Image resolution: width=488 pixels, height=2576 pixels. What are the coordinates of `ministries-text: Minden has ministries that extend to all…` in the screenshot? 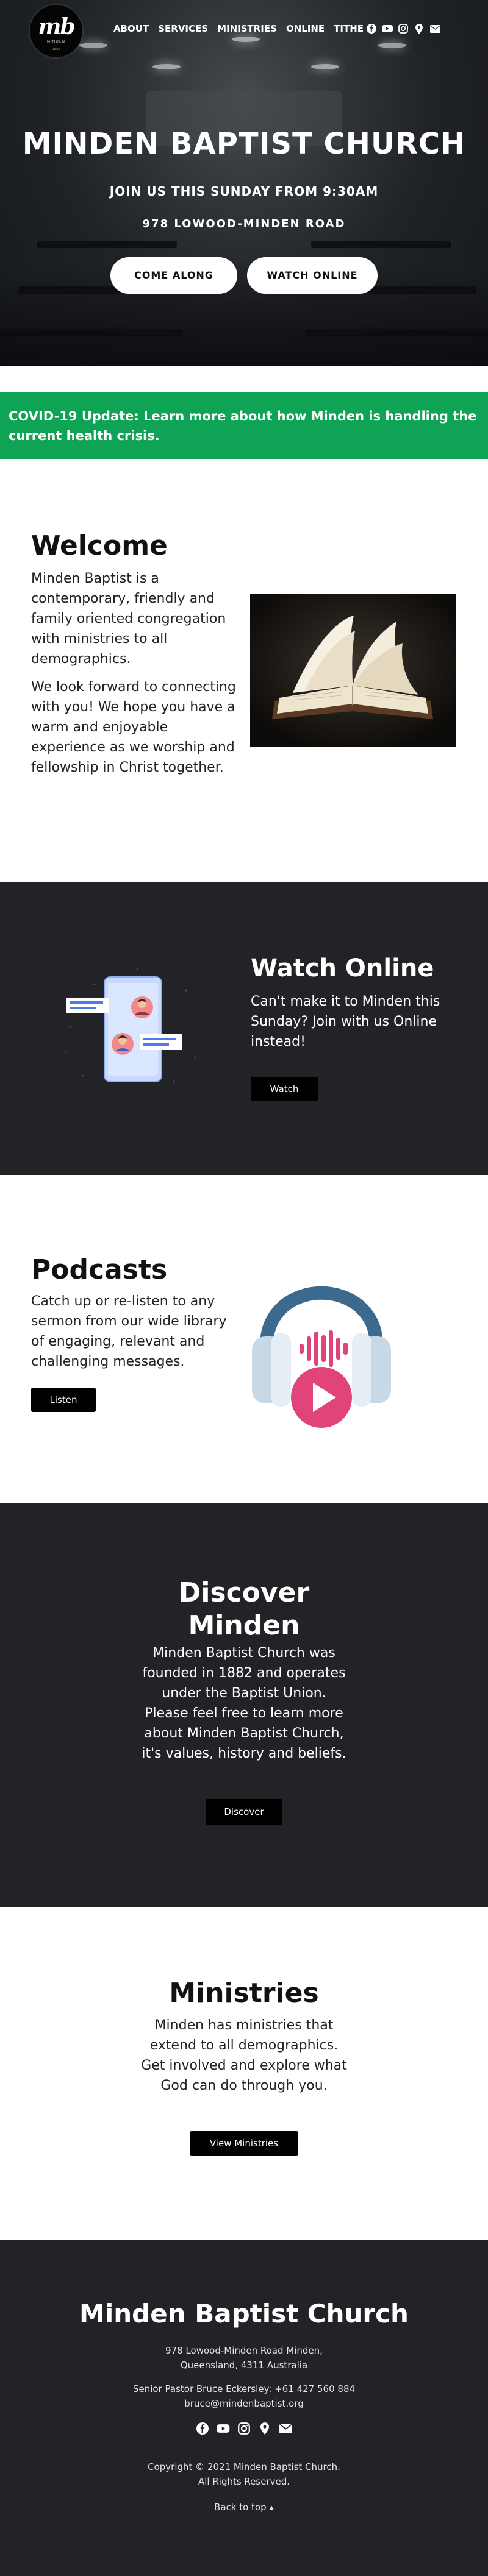 It's located at (244, 2056).